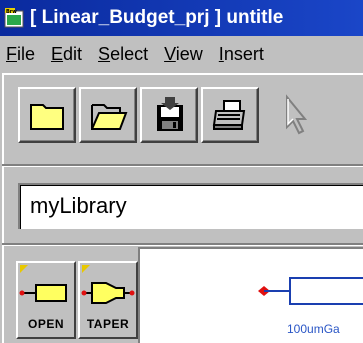 Image resolution: width=363 pixels, height=343 pixels. I want to click on save-icon, so click(170, 114).